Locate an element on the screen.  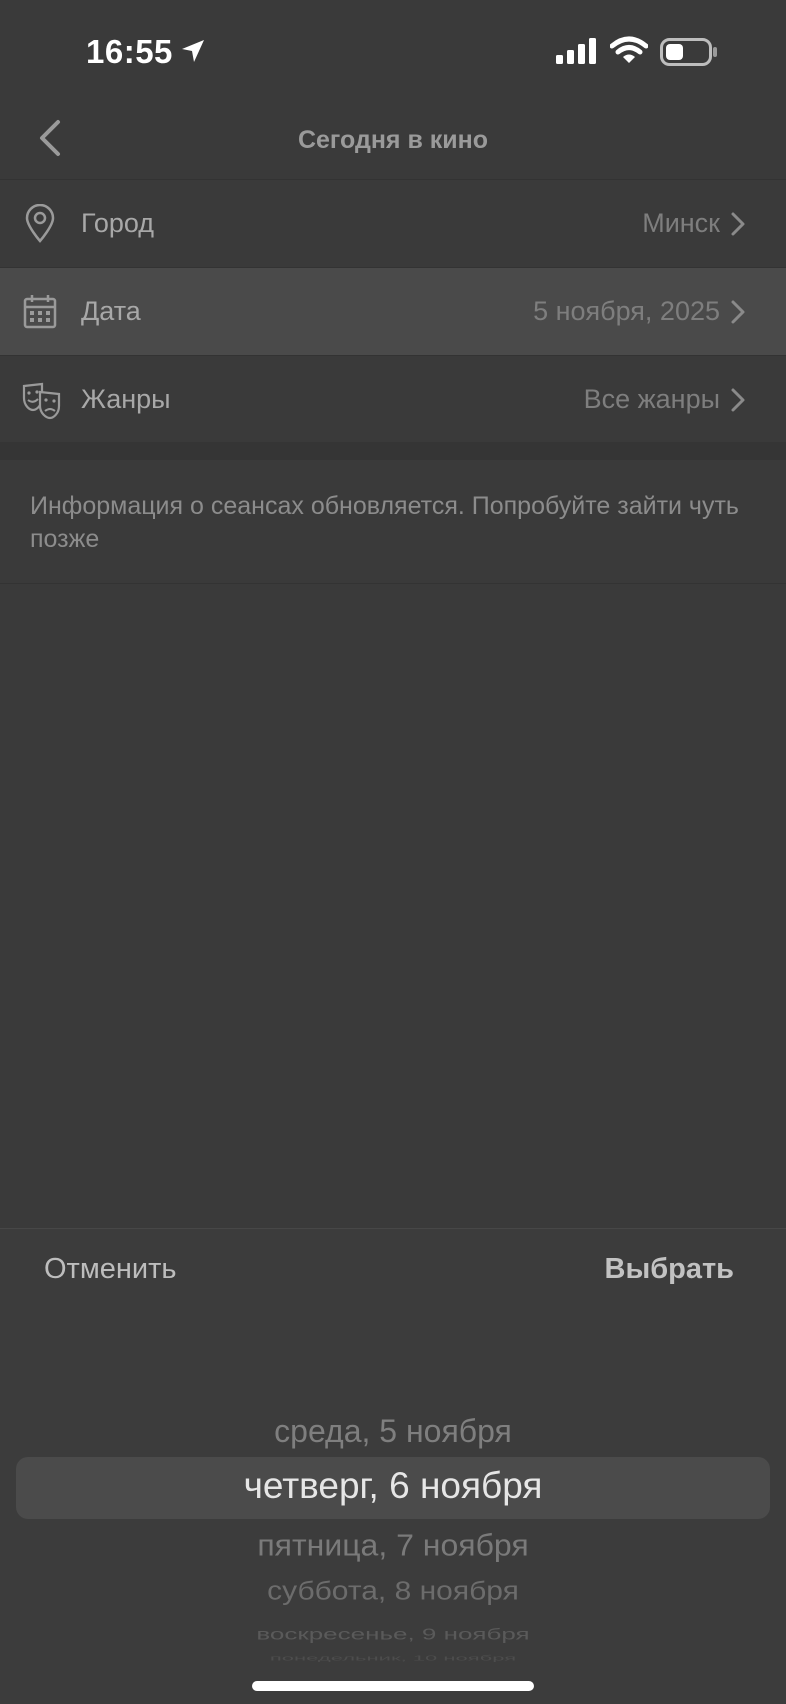
filter-row-genres: Жанры Все жанры is located at coordinates (393, 400).